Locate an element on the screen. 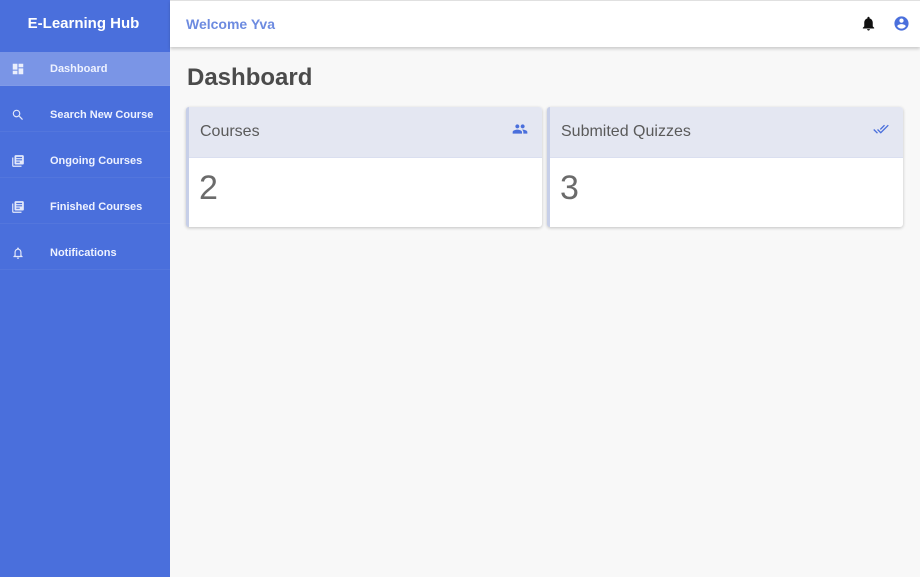 This screenshot has width=920, height=577. sidebar-item-ongoing-courses: Ongoing Courses is located at coordinates (85, 161).